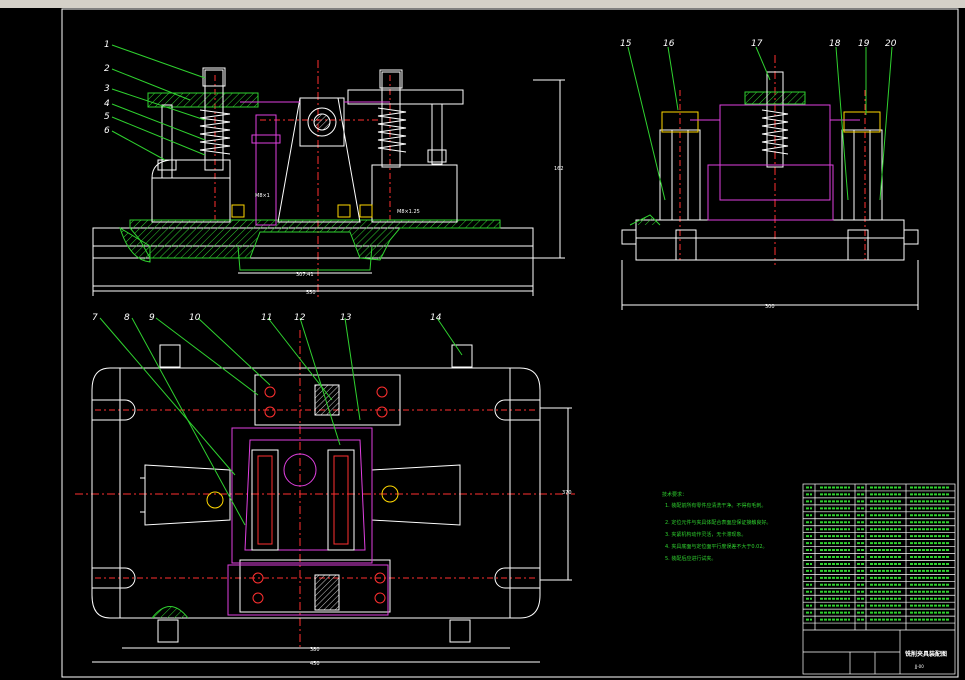  What do you see at coordinates (107, 131) in the screenshot?
I see `balloon-6: 6` at bounding box center [107, 131].